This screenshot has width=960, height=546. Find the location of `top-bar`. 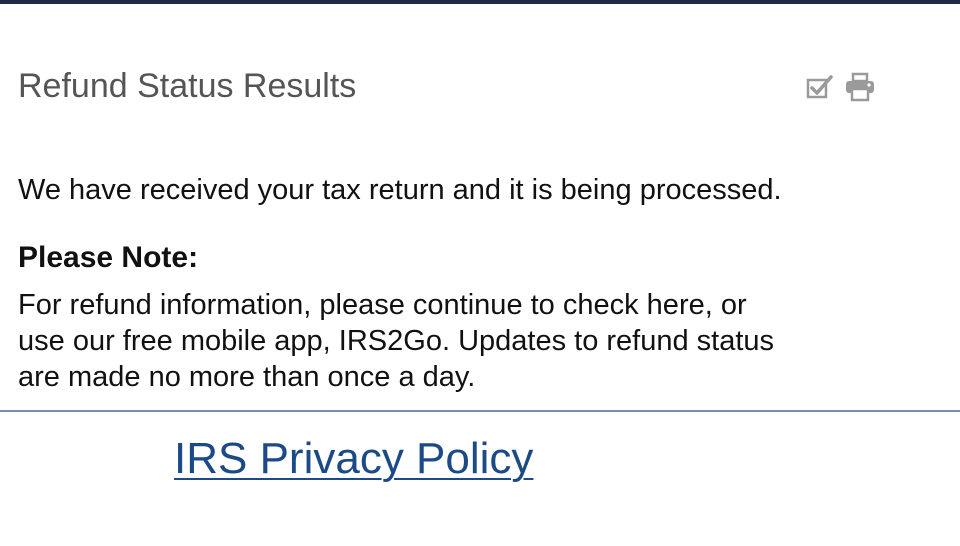

top-bar is located at coordinates (480, 2).